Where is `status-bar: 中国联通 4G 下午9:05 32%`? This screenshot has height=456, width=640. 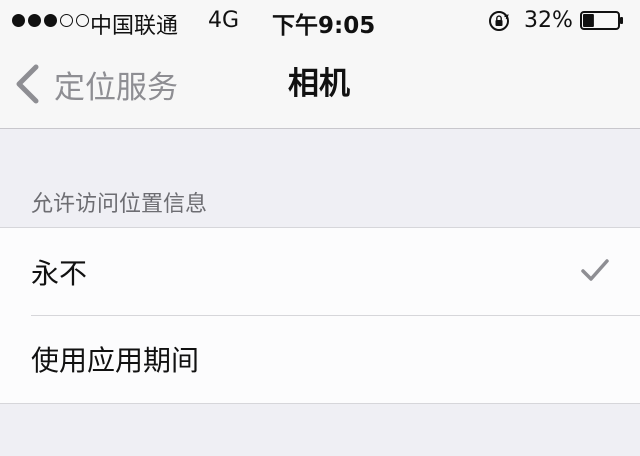
status-bar: 中国联通 4G 下午9:05 32% is located at coordinates (320, 21).